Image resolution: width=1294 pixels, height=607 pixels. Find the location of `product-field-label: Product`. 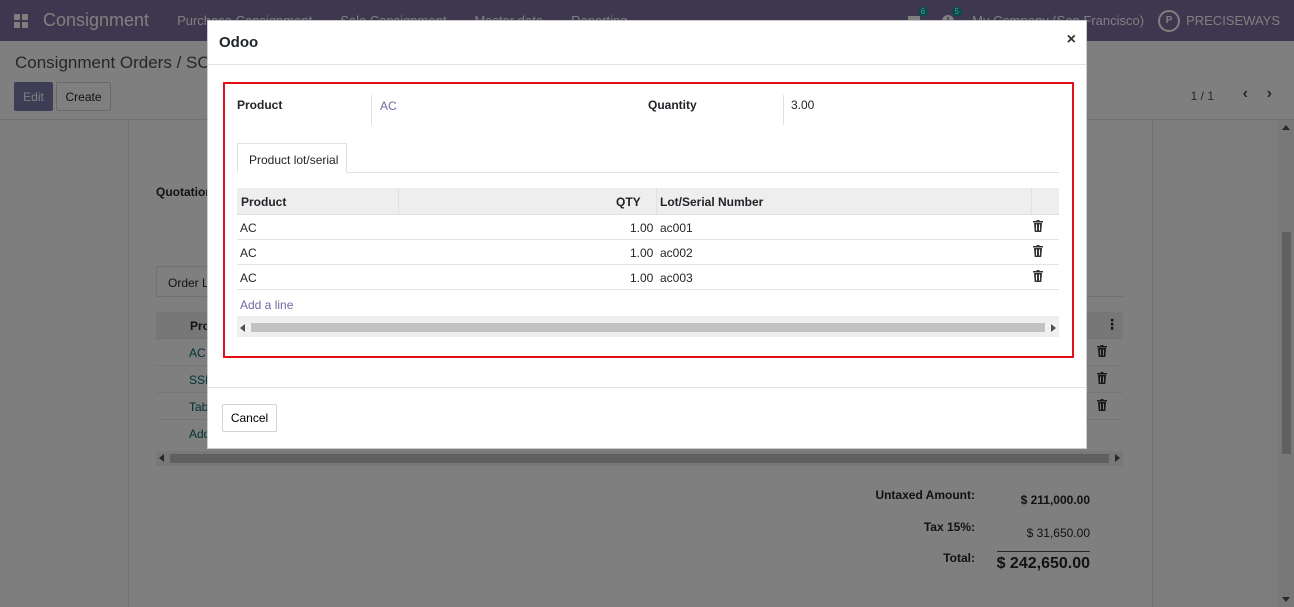

product-field-label: Product is located at coordinates (260, 105).